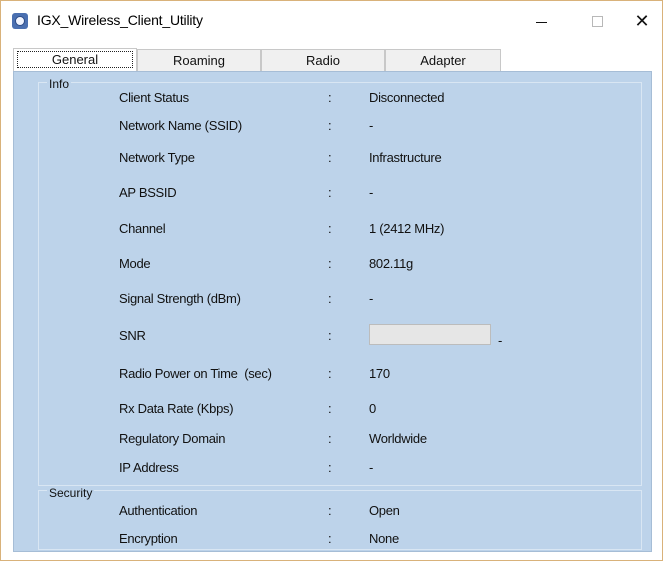 Image resolution: width=665 pixels, height=563 pixels. Describe the element at coordinates (132, 335) in the screenshot. I see `field-label: SNR` at that location.